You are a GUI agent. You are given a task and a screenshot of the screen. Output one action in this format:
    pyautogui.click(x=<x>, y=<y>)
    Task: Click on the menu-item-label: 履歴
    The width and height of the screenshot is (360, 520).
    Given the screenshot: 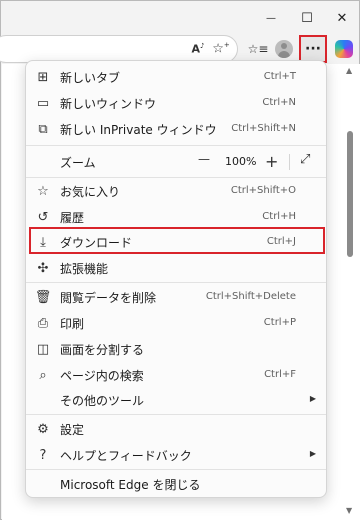 What is the action you would take?
    pyautogui.click(x=72, y=218)
    